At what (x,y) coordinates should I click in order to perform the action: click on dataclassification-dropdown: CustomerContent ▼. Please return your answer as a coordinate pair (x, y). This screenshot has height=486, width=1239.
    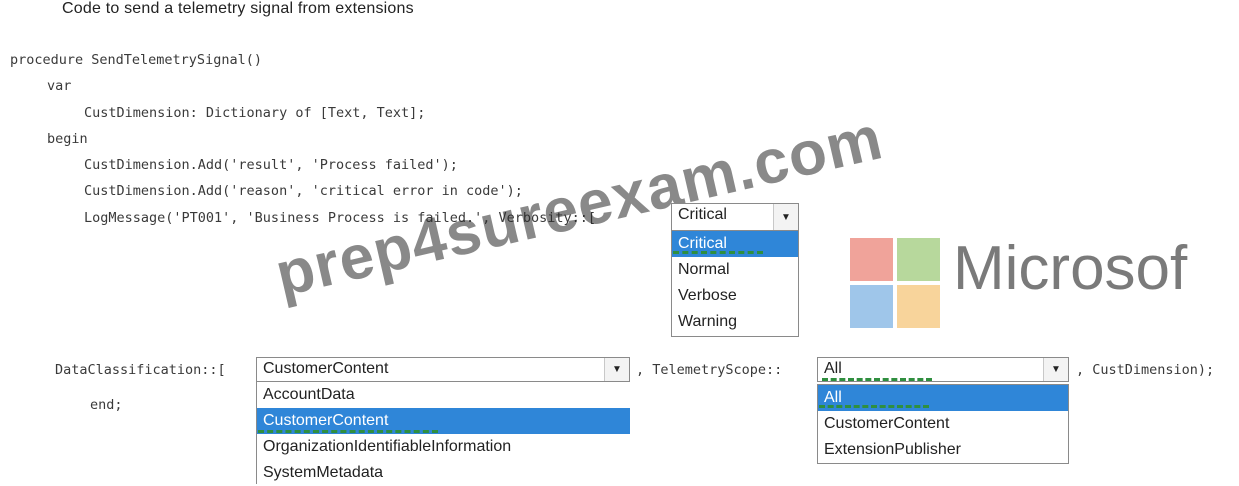
    Looking at the image, I should click on (443, 369).